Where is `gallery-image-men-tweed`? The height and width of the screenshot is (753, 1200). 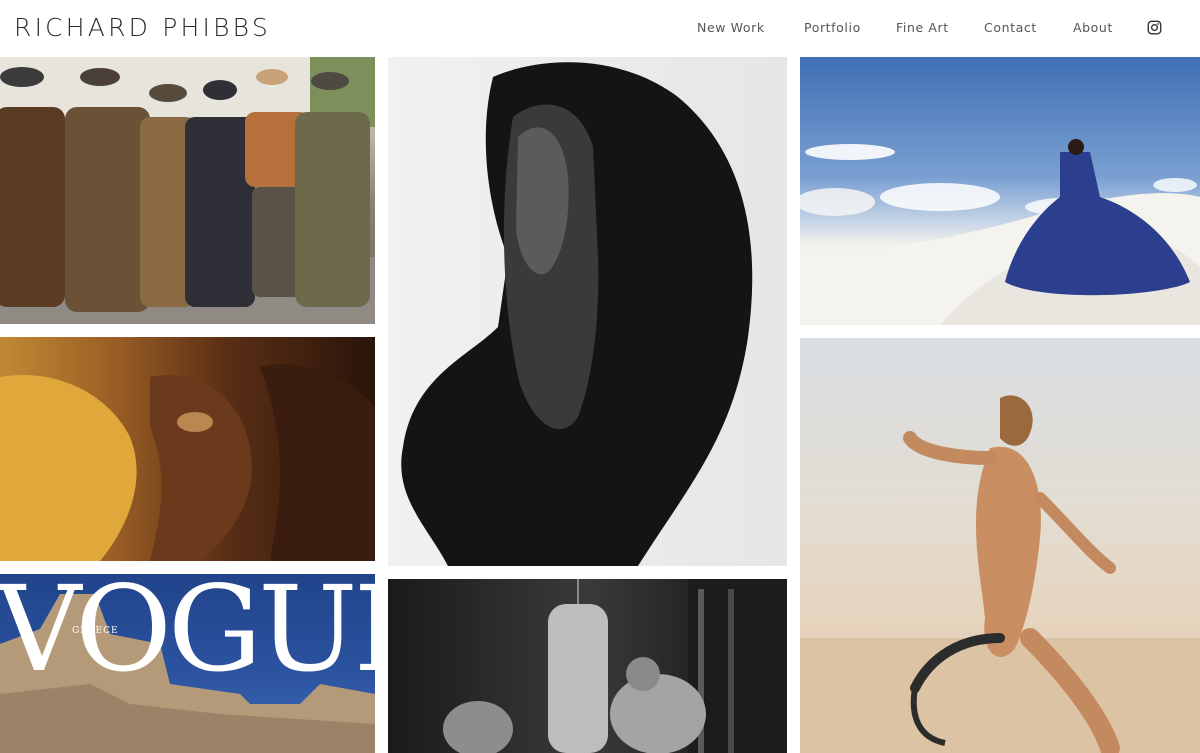
gallery-image-men-tweed is located at coordinates (187, 190).